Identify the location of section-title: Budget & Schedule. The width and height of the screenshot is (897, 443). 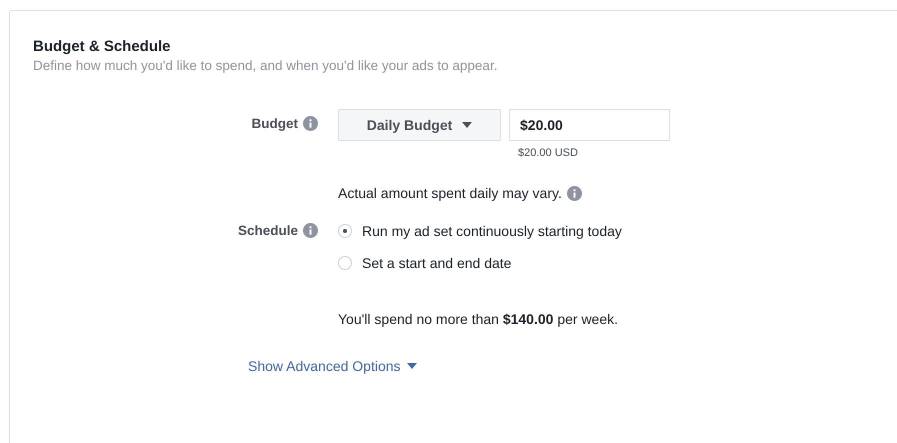
(102, 46).